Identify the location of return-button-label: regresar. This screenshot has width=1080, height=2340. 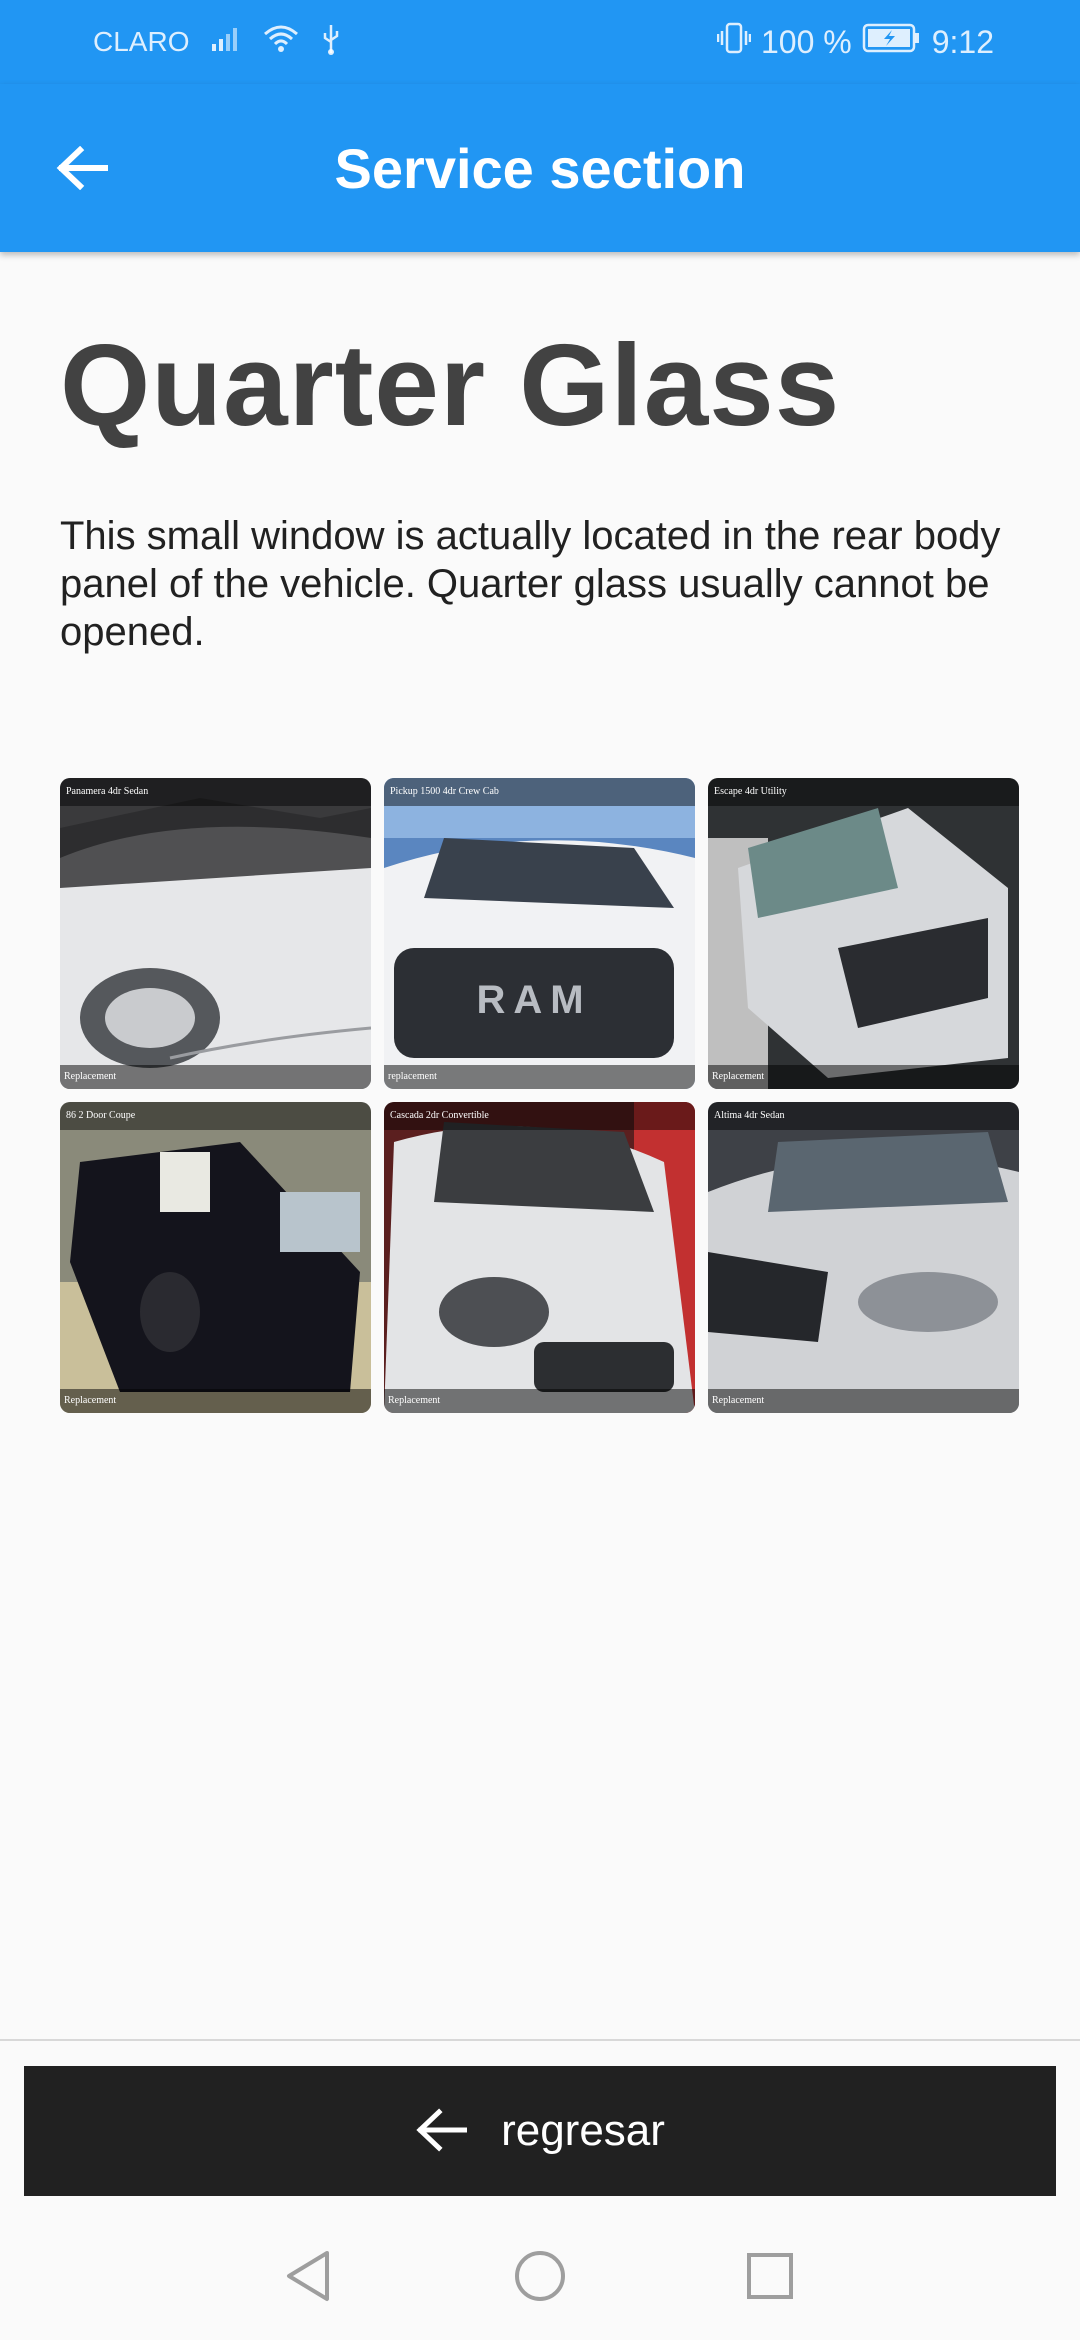
(583, 2130).